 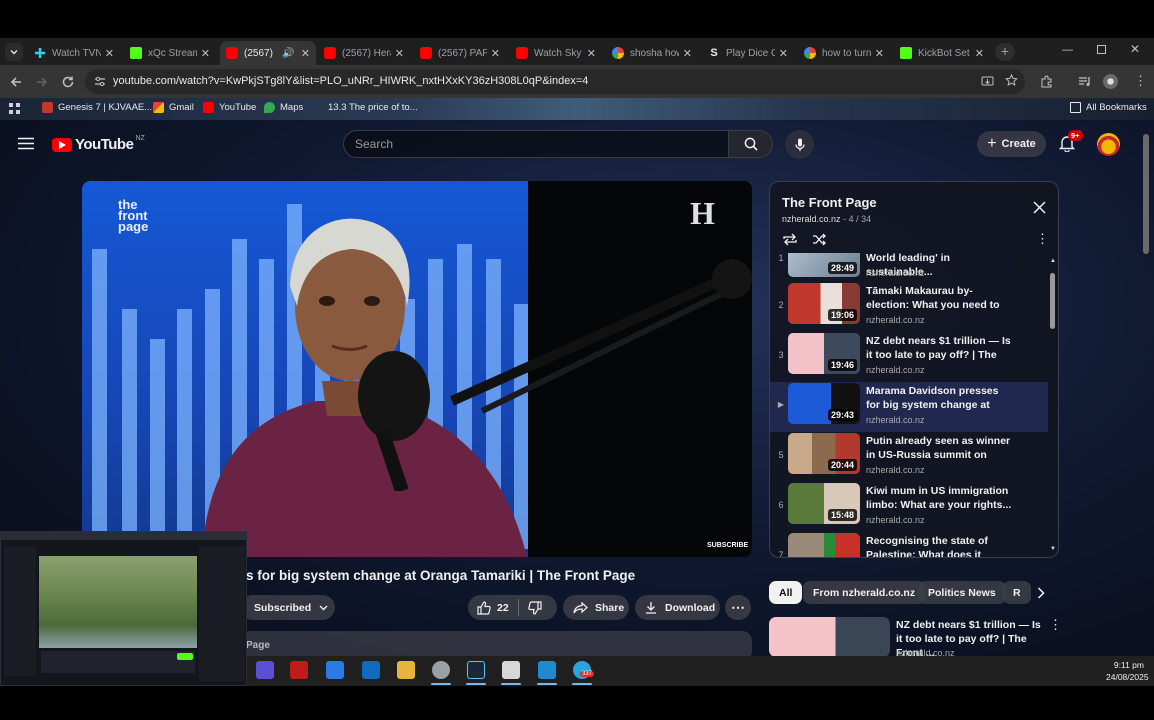 What do you see at coordinates (790, 239) in the screenshot?
I see `loop-icon` at bounding box center [790, 239].